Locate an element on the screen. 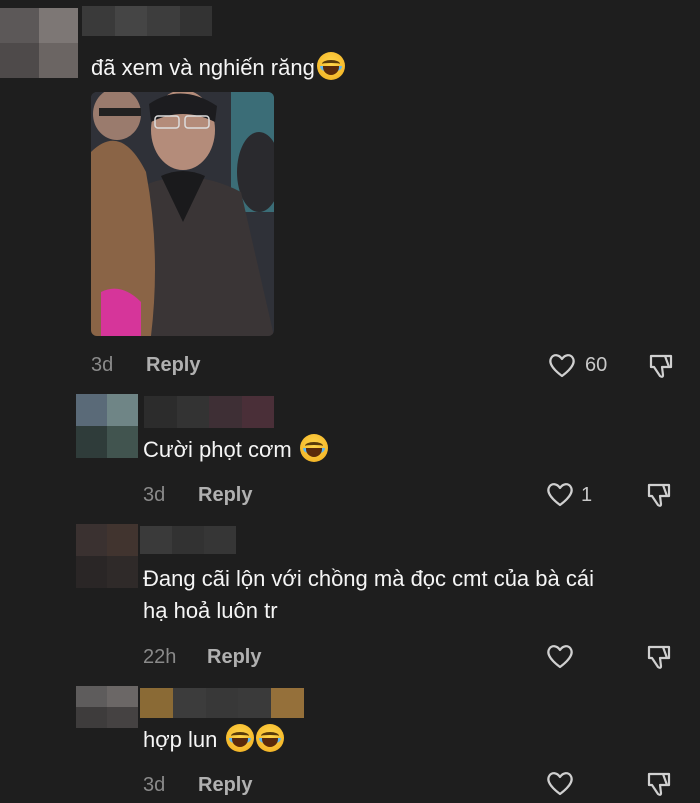 This screenshot has height=803, width=700. comment-timestamp: 22h is located at coordinates (160, 657).